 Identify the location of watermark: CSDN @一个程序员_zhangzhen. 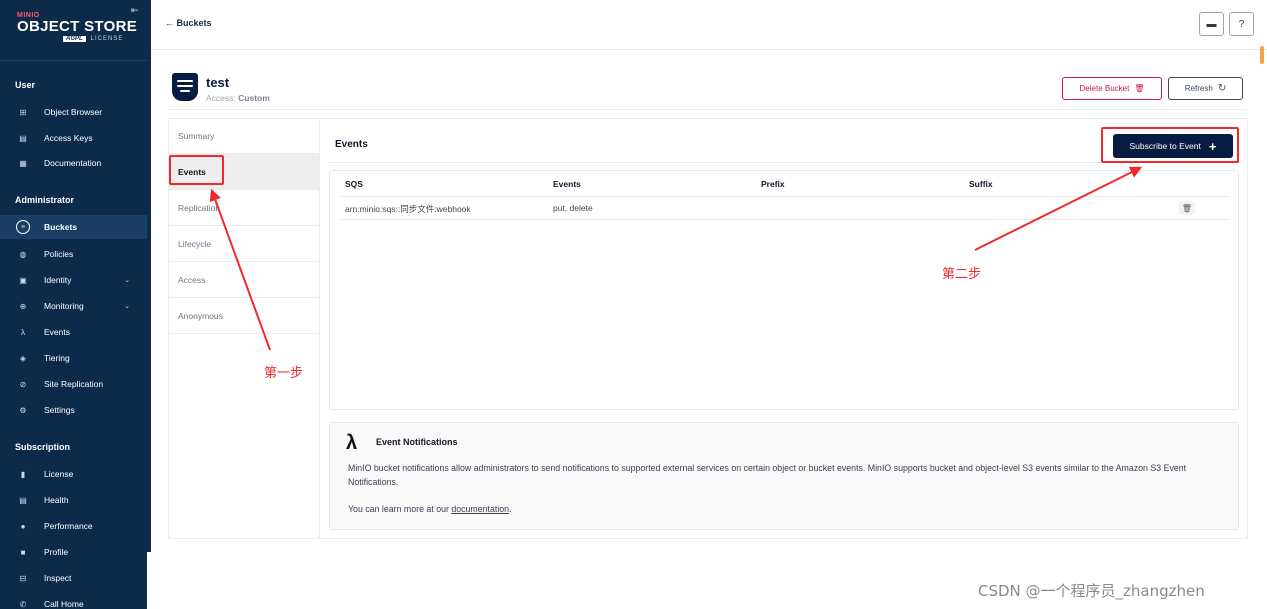
(1091, 591).